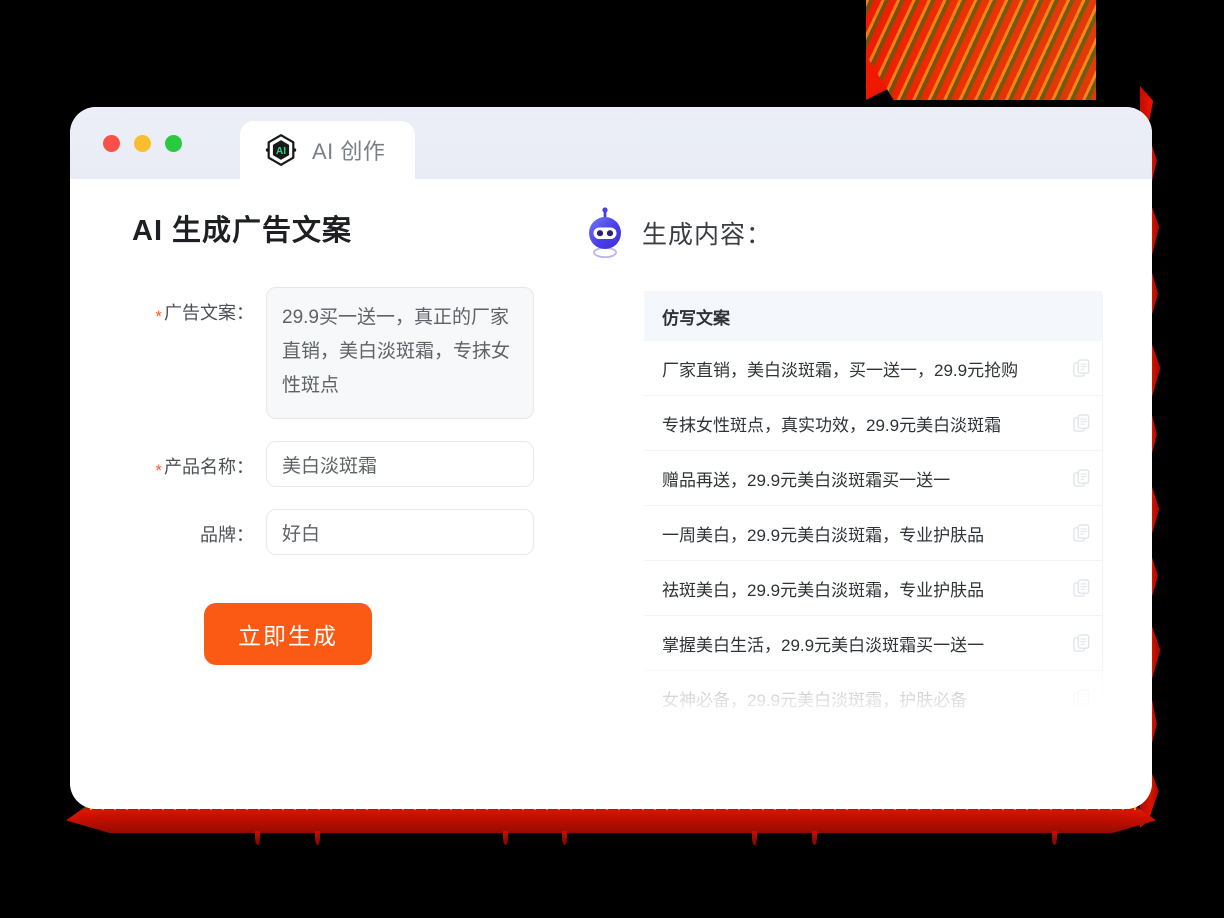  I want to click on table-row: 5 祛斑美白，29.9元美白淡斑霜，专业护肤品, so click(873, 588).